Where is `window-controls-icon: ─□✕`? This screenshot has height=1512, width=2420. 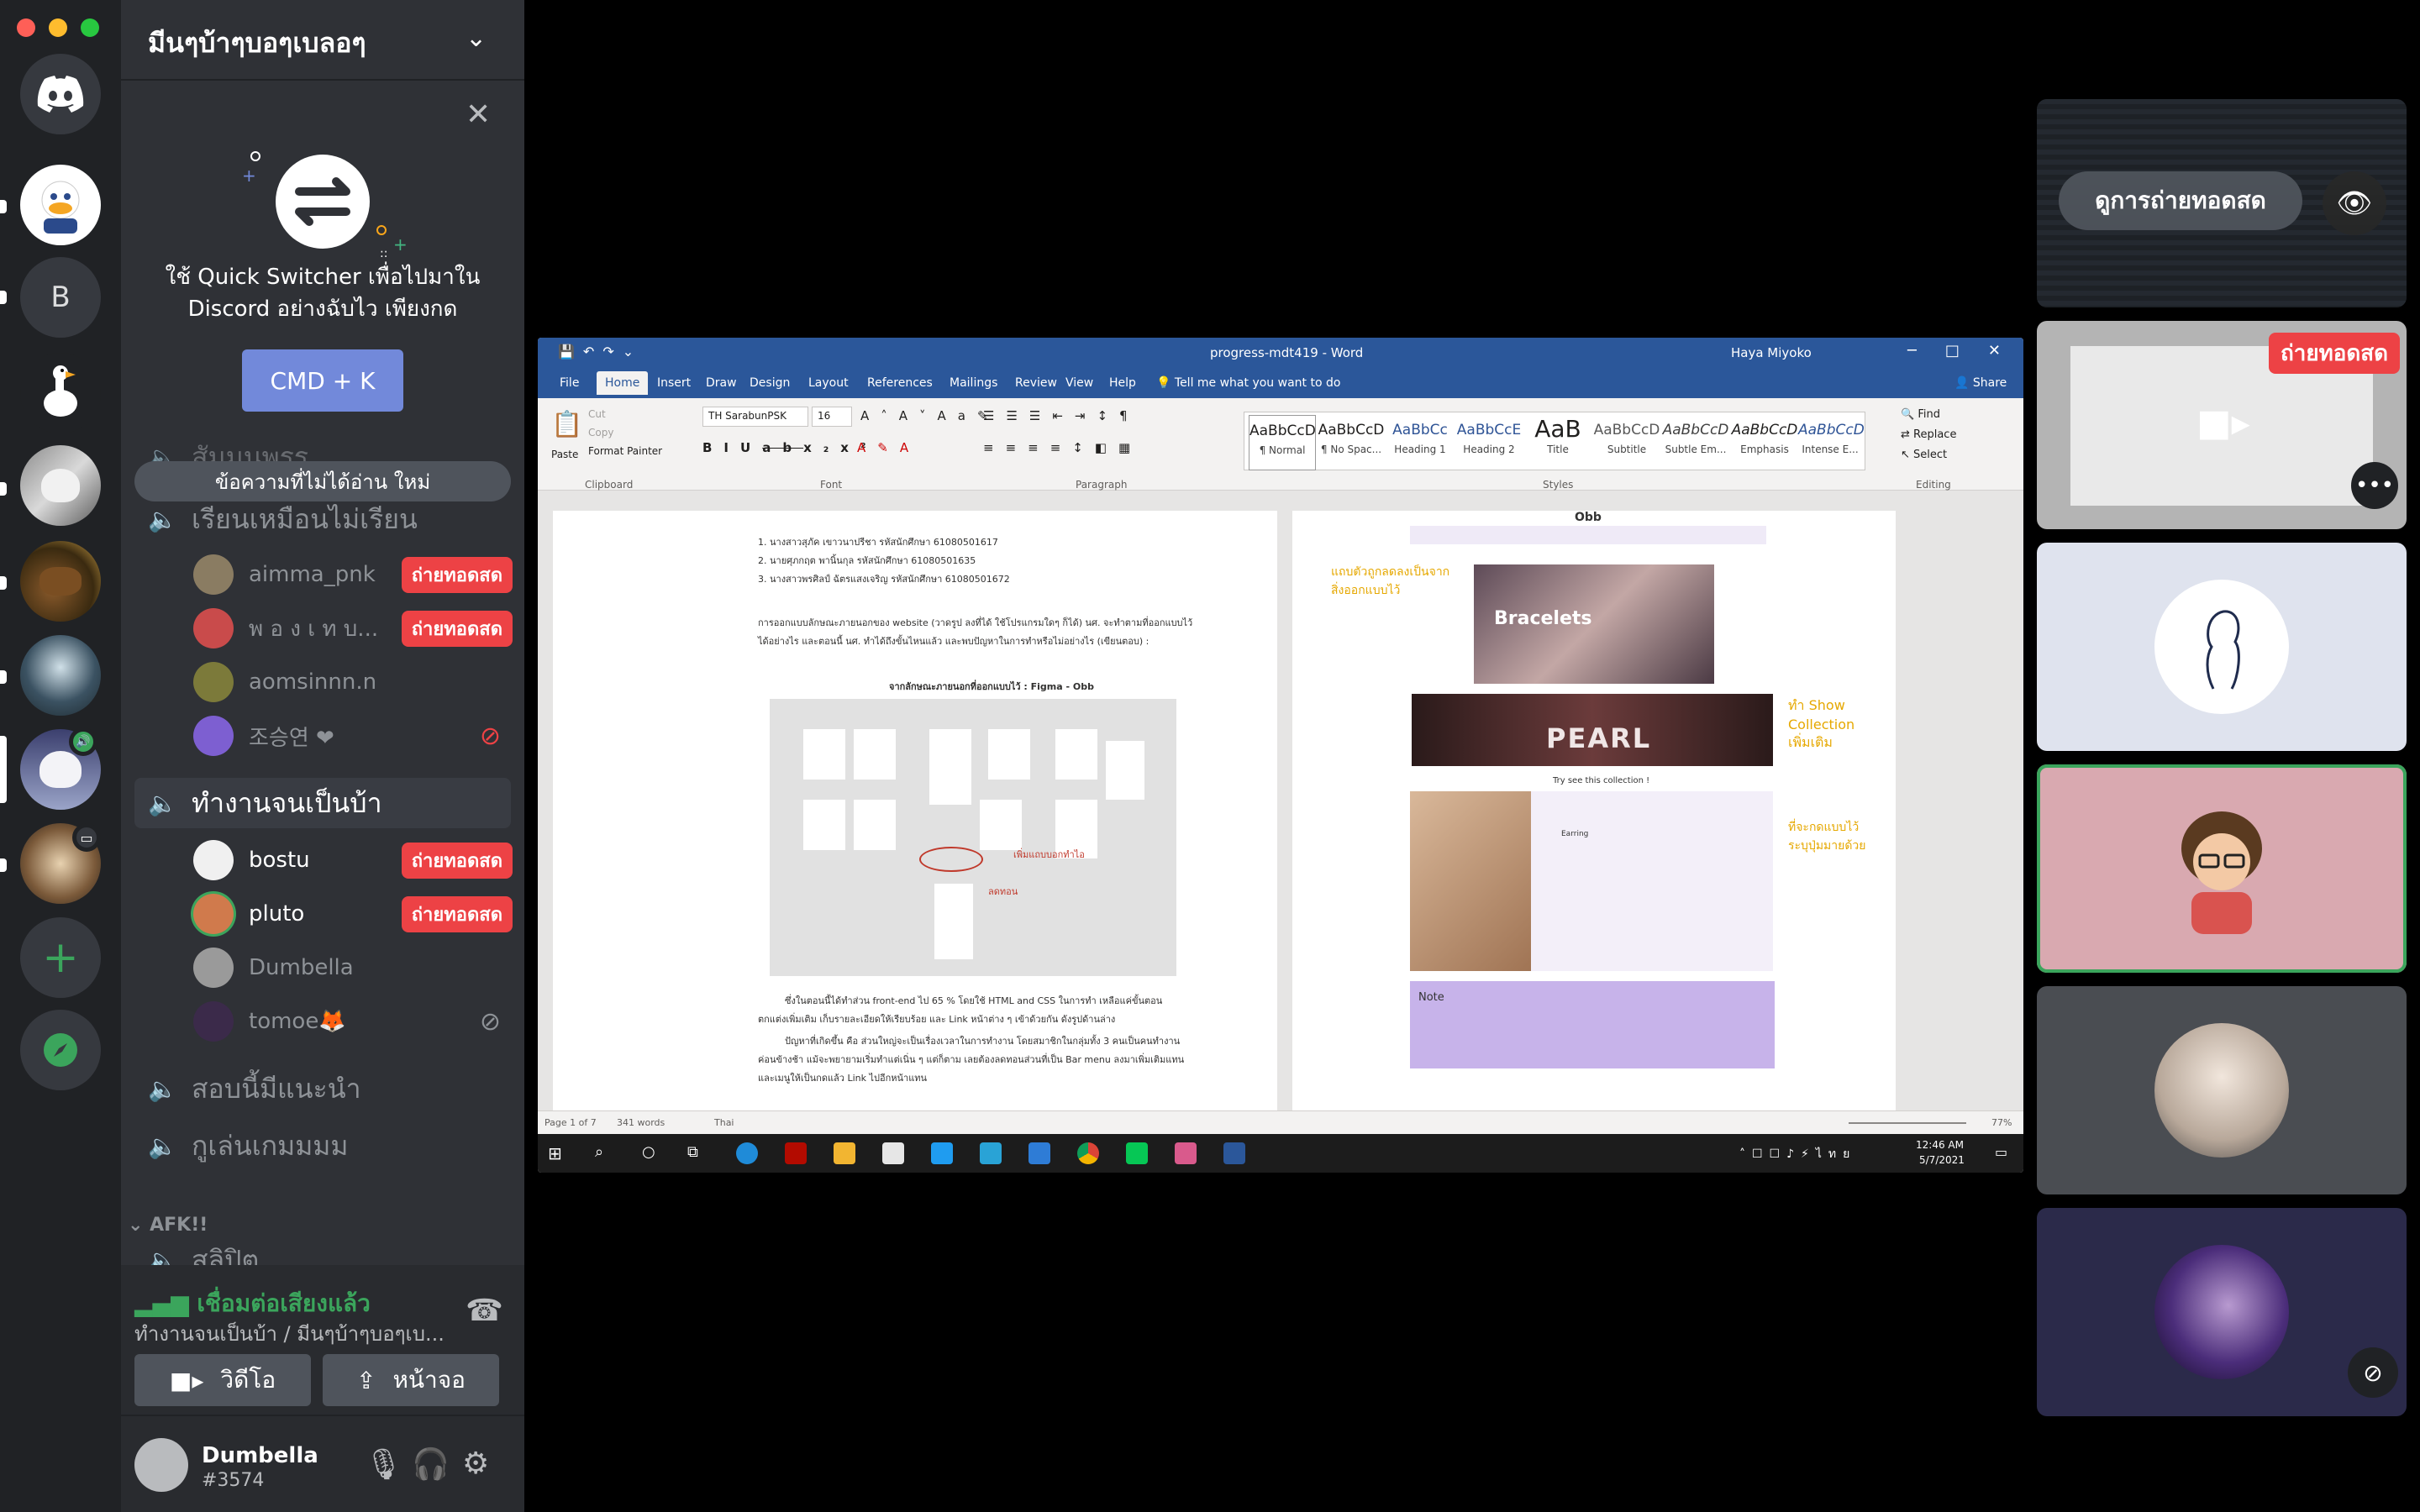
window-controls-icon: ─□✕ is located at coordinates (1965, 351).